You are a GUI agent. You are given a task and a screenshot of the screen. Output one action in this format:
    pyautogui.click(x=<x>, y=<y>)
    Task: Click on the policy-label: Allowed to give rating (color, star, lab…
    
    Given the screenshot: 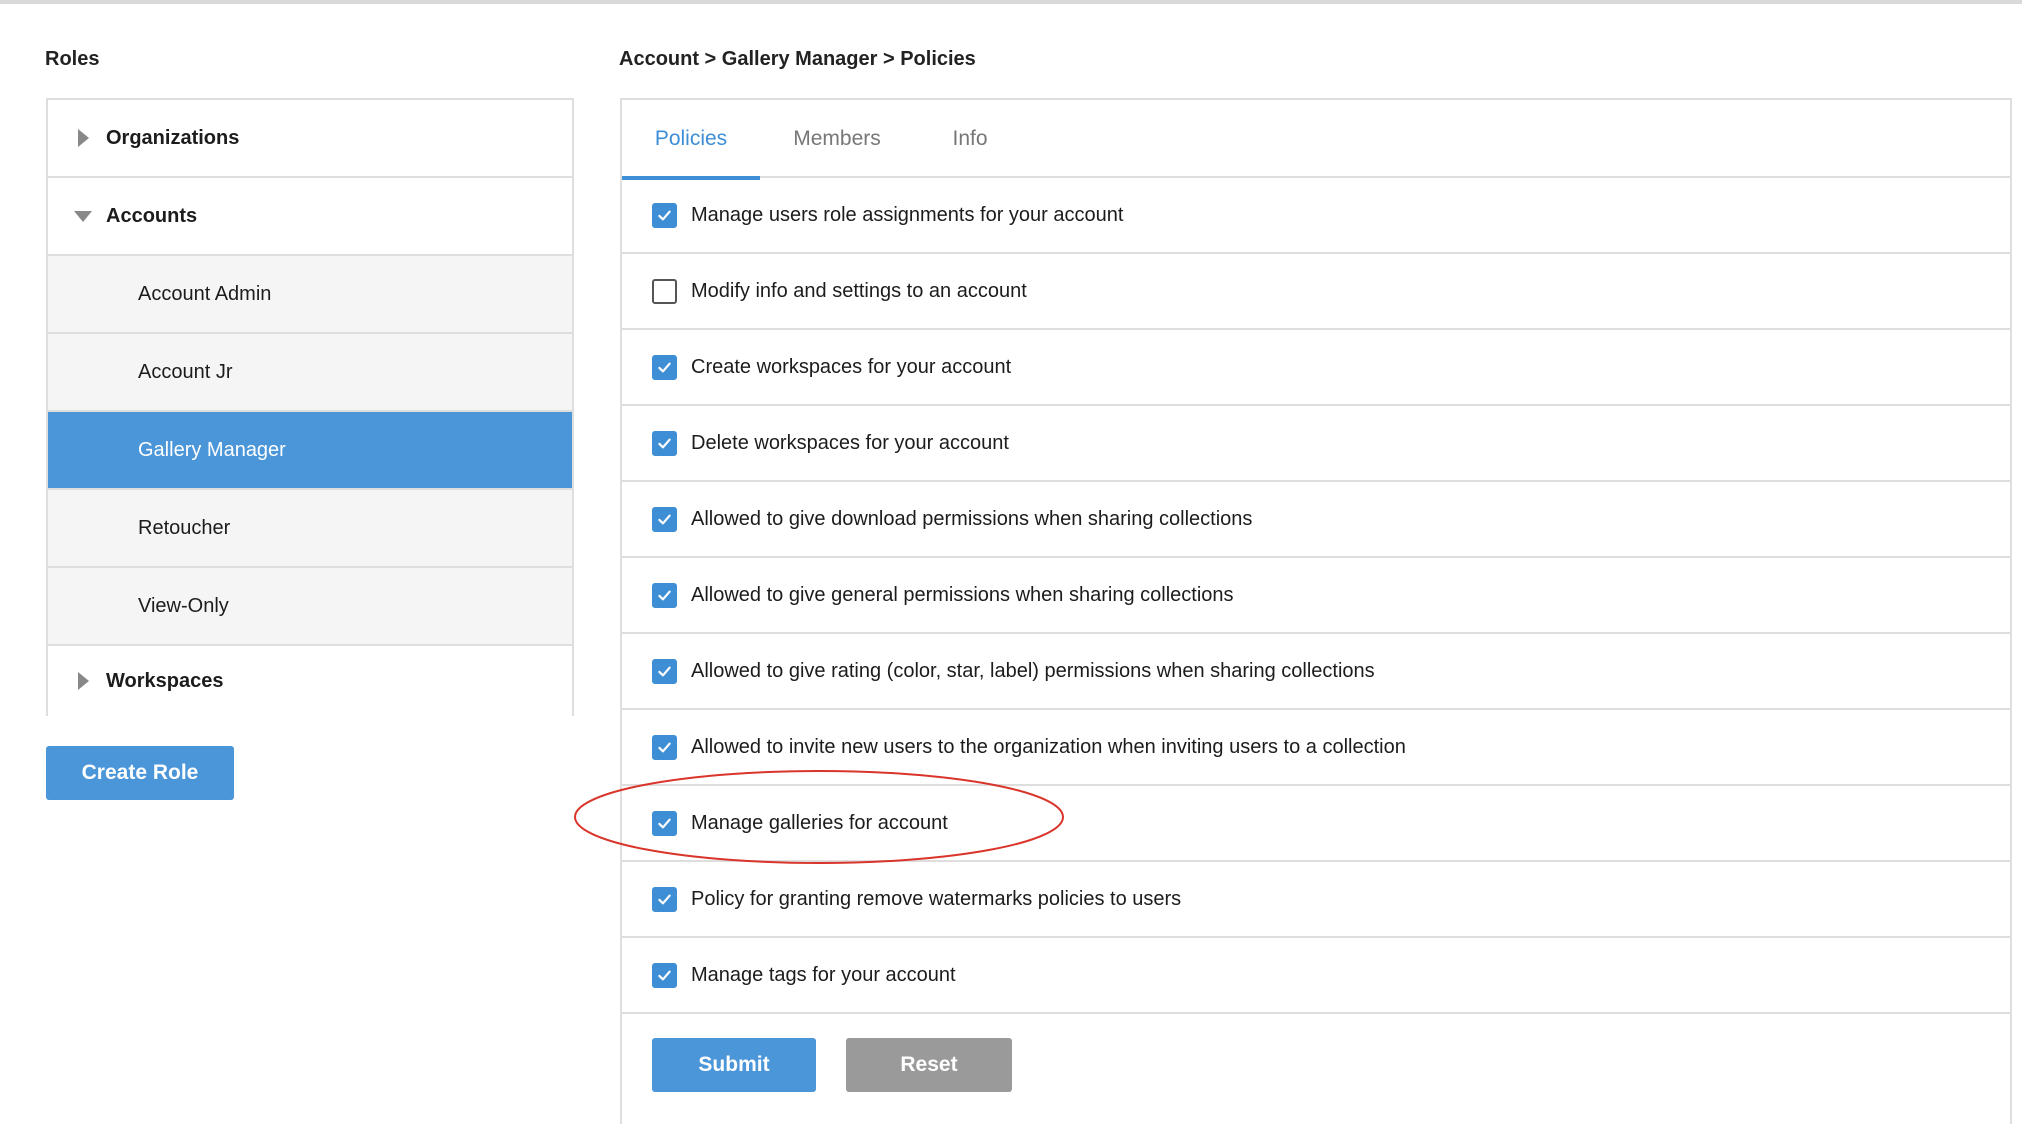 What is the action you would take?
    pyautogui.click(x=1033, y=670)
    